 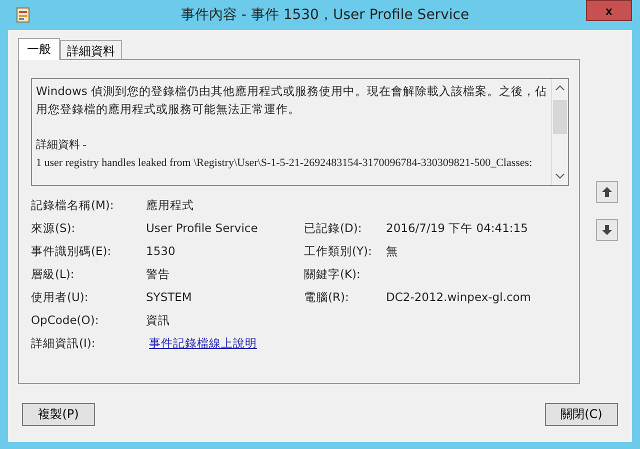 I want to click on details-text: 詳細資料 -, so click(x=62, y=145).